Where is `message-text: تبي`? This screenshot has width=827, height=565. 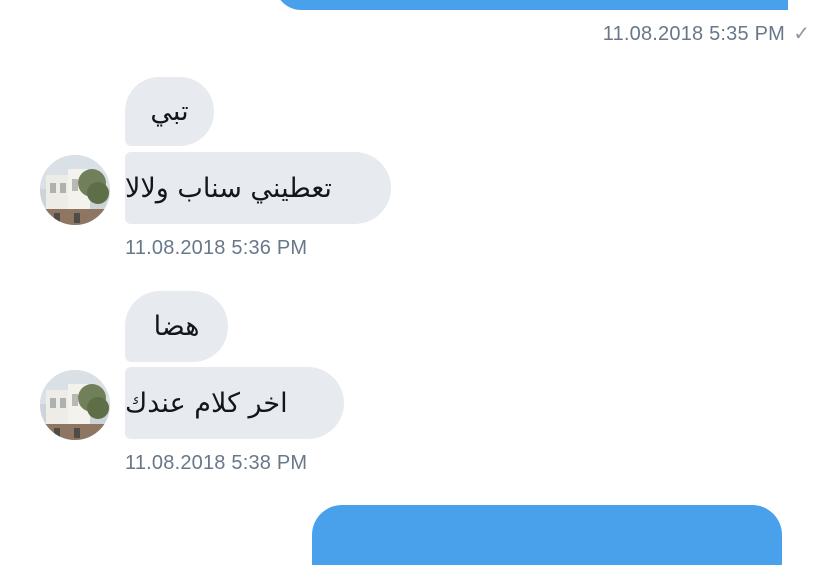 message-text: تبي is located at coordinates (169, 111).